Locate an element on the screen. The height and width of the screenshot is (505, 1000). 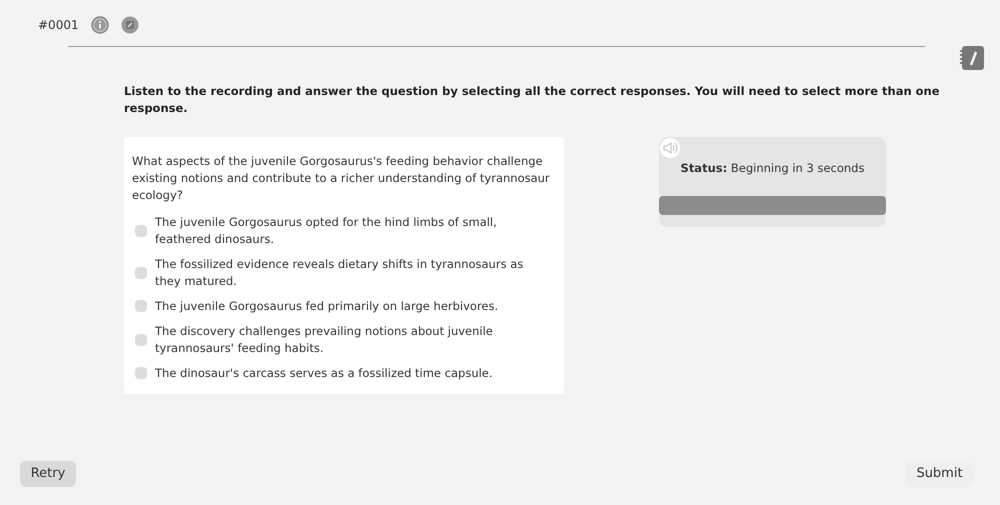
retry-button: Retry is located at coordinates (48, 474).